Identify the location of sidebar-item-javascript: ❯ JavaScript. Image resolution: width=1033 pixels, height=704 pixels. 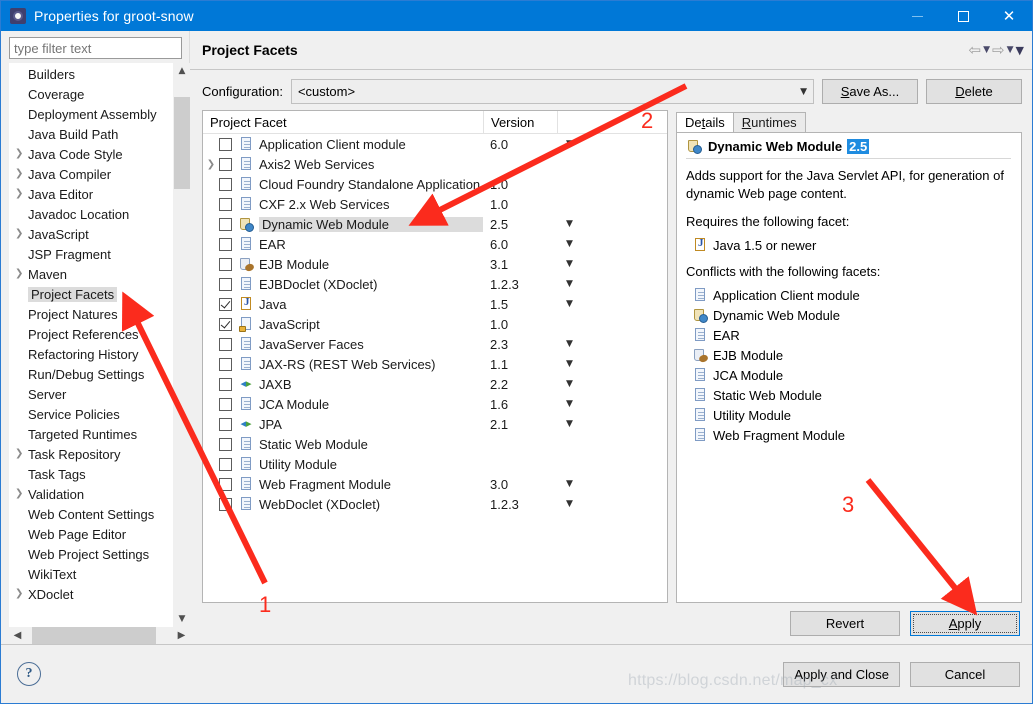
(91, 234).